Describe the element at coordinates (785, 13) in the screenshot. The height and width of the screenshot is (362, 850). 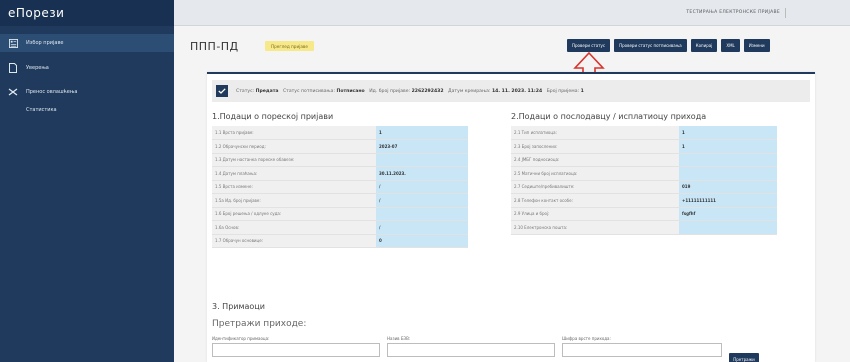
I see `header-divider` at that location.